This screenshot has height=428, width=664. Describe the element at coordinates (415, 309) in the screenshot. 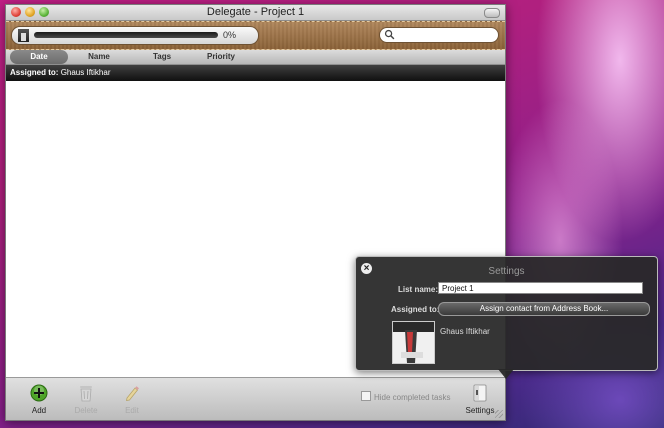

I see `assigned-to-label: Assigned to:` at that location.